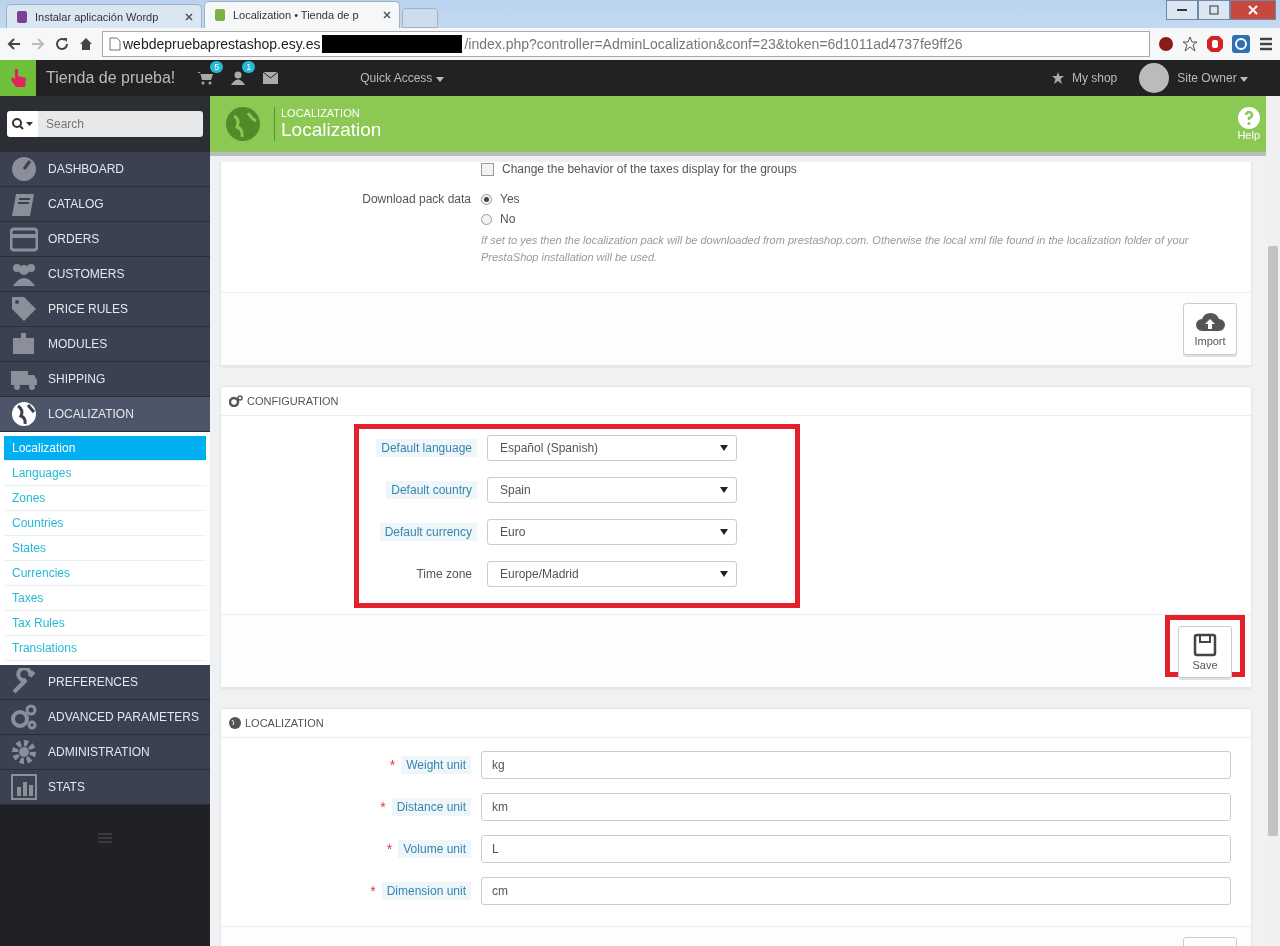 The image size is (1280, 946). I want to click on text-field: kg, so click(856, 765).